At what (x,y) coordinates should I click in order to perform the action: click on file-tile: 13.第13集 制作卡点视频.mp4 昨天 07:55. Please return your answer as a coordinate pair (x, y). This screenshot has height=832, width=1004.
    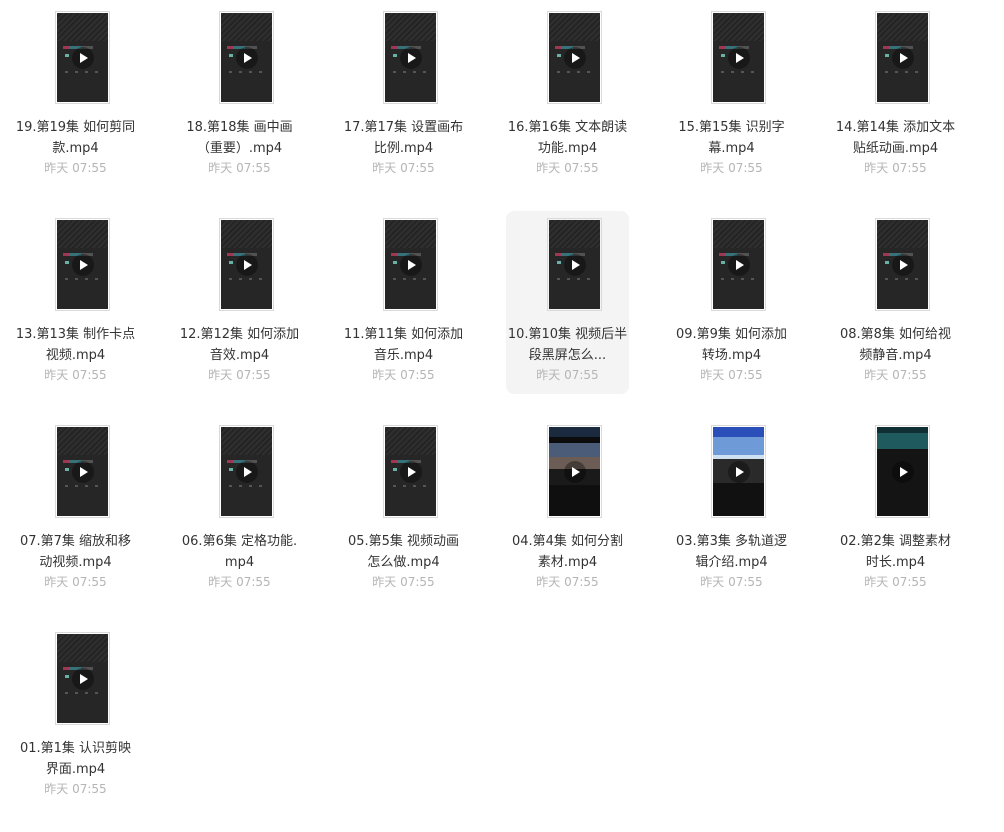
    Looking at the image, I should click on (75, 302).